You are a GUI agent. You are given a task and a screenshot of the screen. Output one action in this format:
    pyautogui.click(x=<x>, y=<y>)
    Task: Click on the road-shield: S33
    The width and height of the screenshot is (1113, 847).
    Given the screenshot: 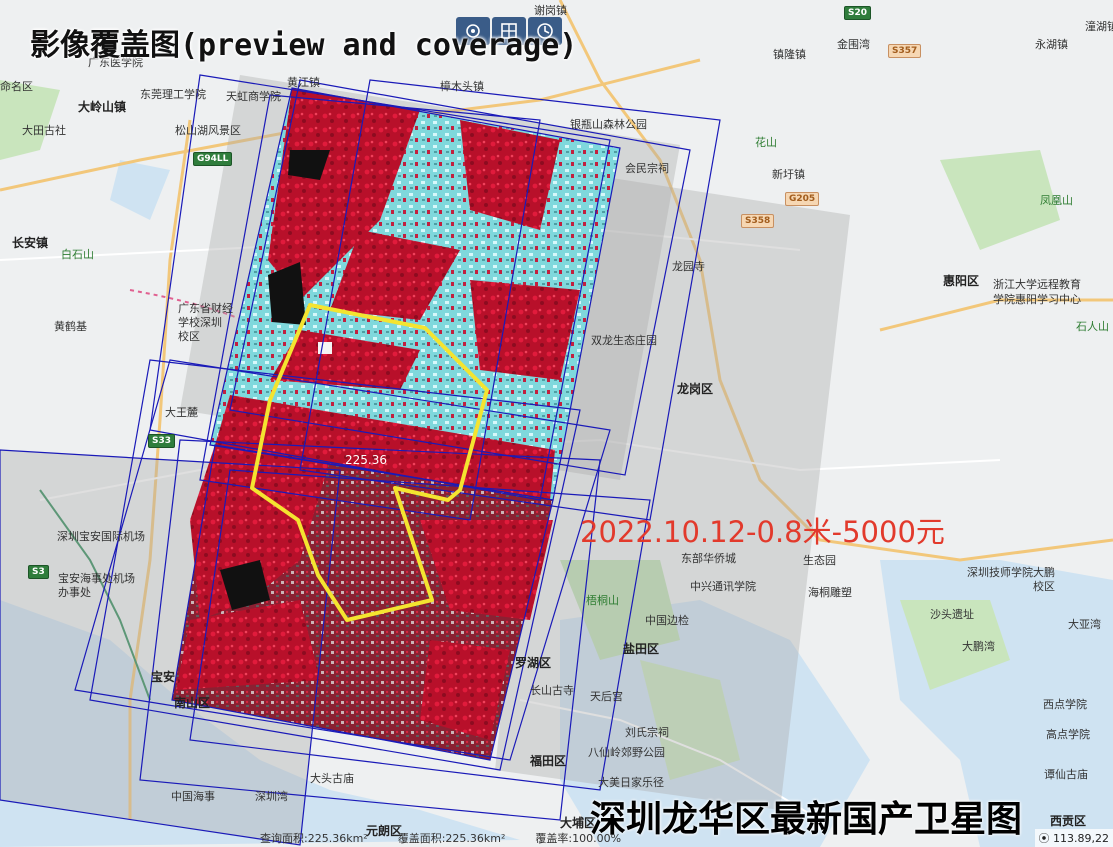 What is the action you would take?
    pyautogui.click(x=162, y=441)
    